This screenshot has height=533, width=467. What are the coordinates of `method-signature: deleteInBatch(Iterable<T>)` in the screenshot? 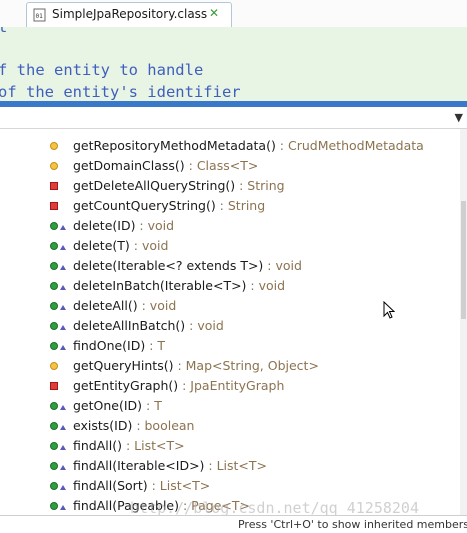 It's located at (160, 285).